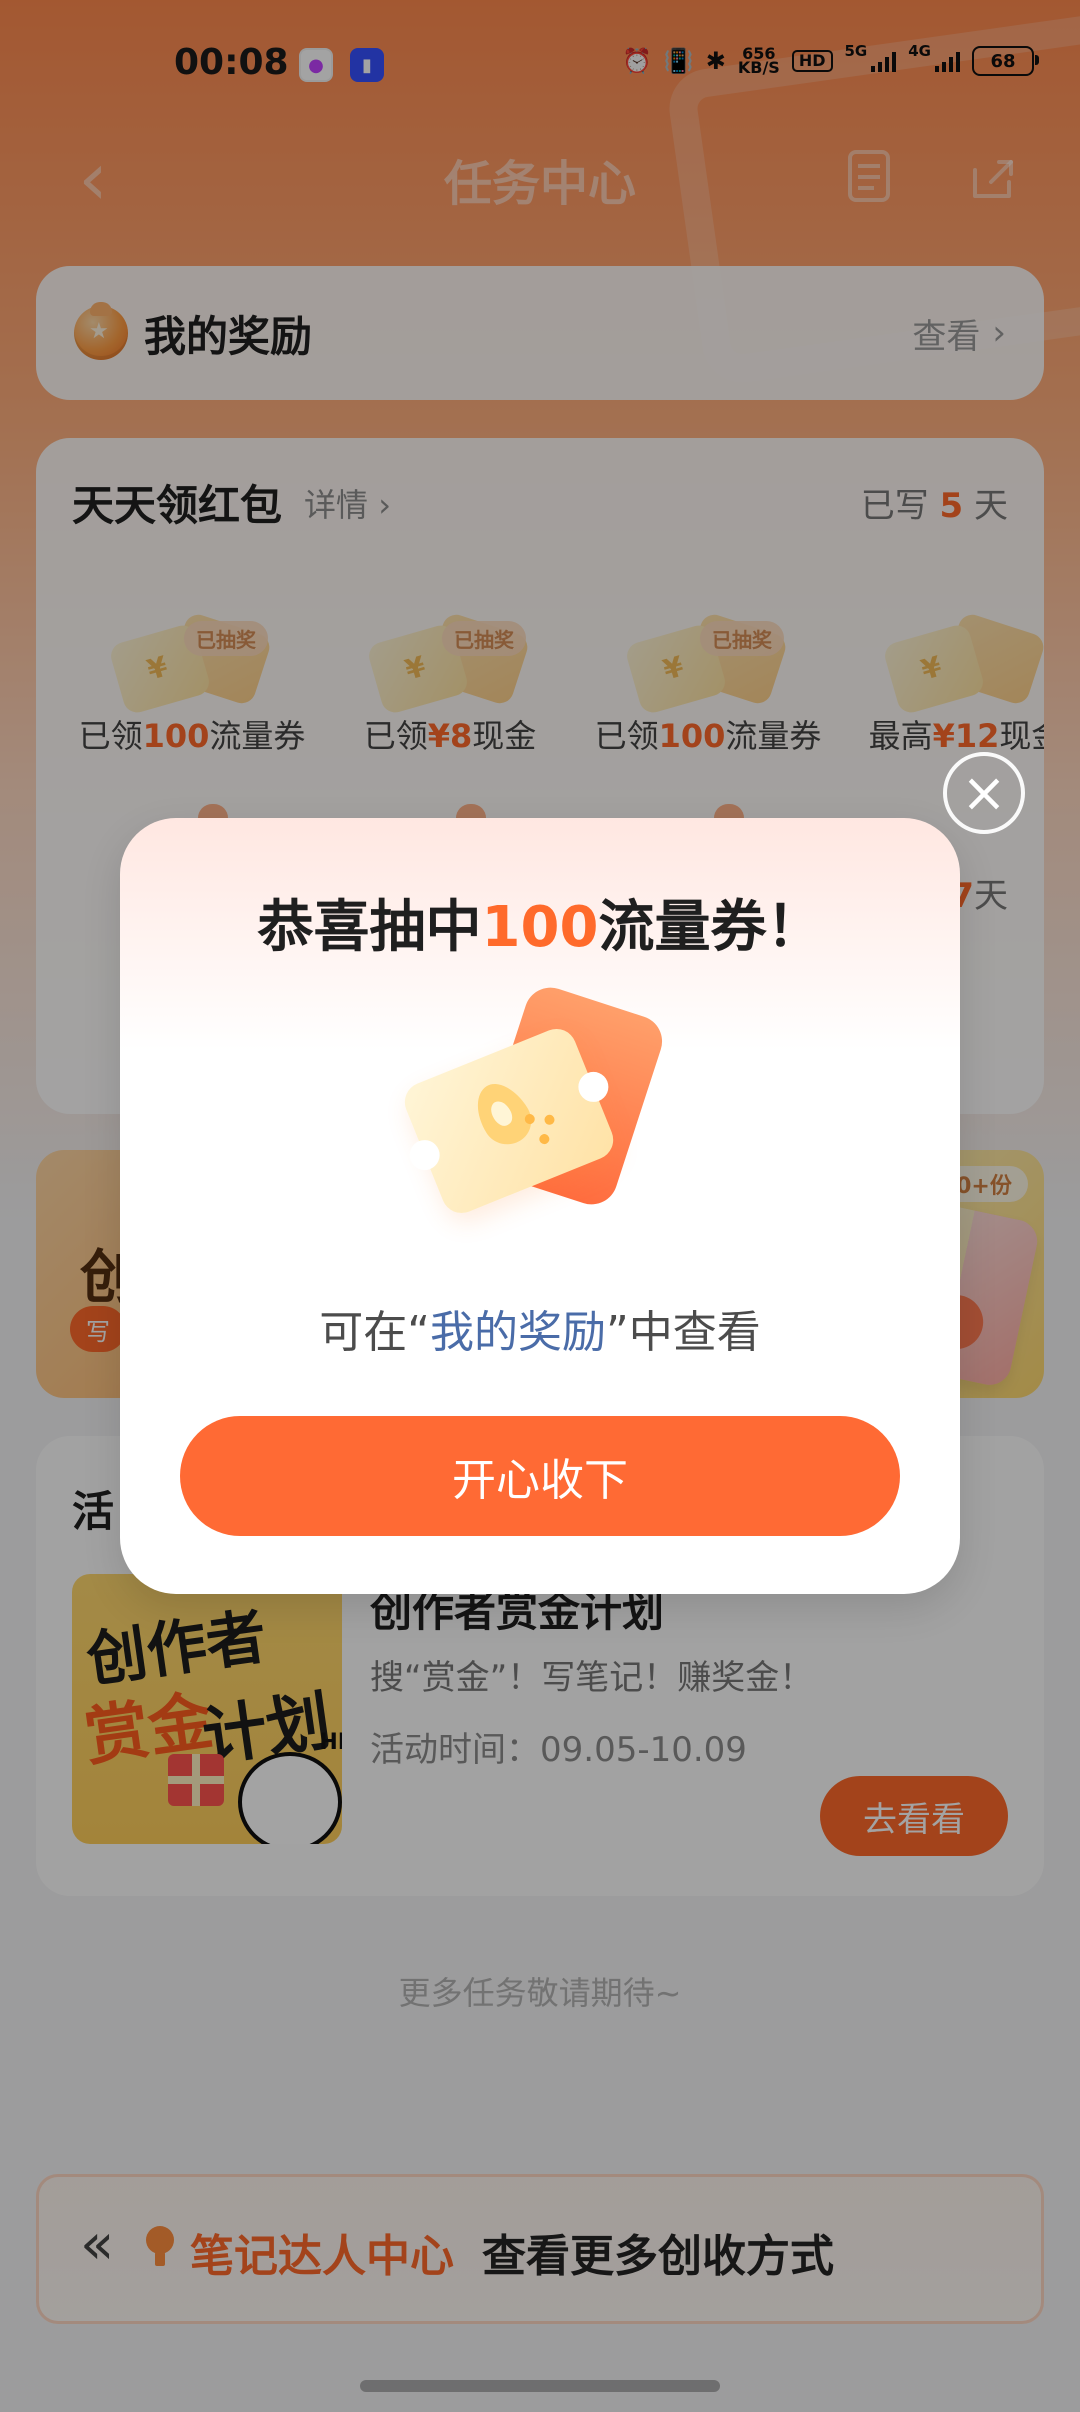 Image resolution: width=1080 pixels, height=2412 pixels. I want to click on coupon-illustration, so click(544, 1109).